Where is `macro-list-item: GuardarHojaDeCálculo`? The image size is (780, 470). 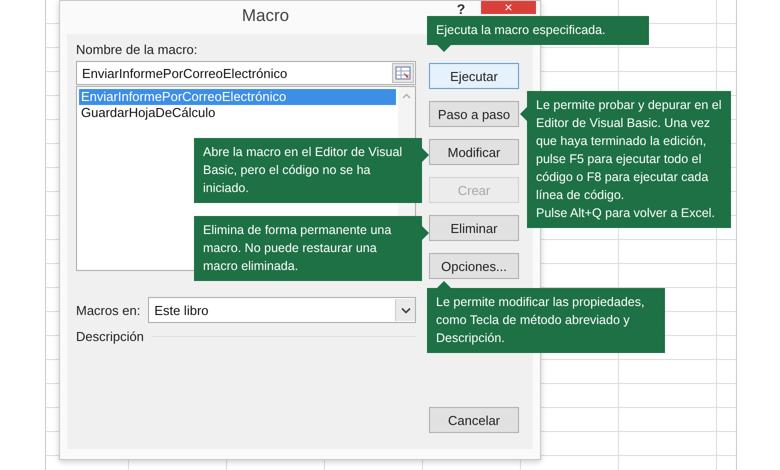 macro-list-item: GuardarHojaDeCálculo is located at coordinates (237, 113).